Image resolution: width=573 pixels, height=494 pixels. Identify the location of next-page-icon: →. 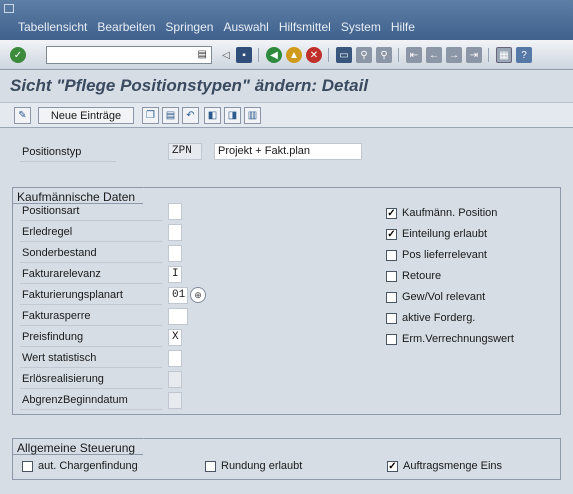
(454, 55).